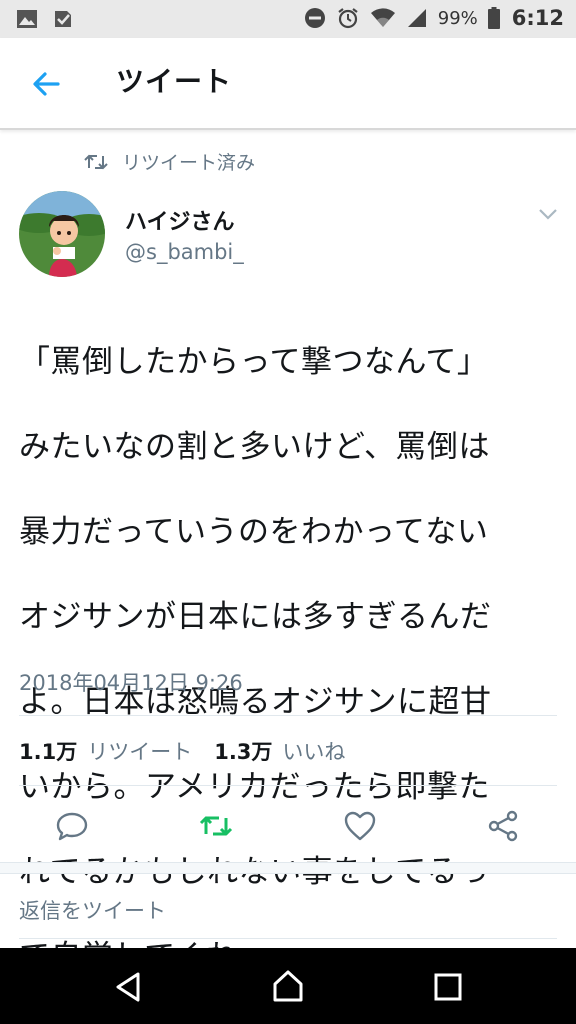 The width and height of the screenshot is (576, 1024). I want to click on tweet-stats: 1.1万 リツイート 1.3万 いいね, so click(193, 751).